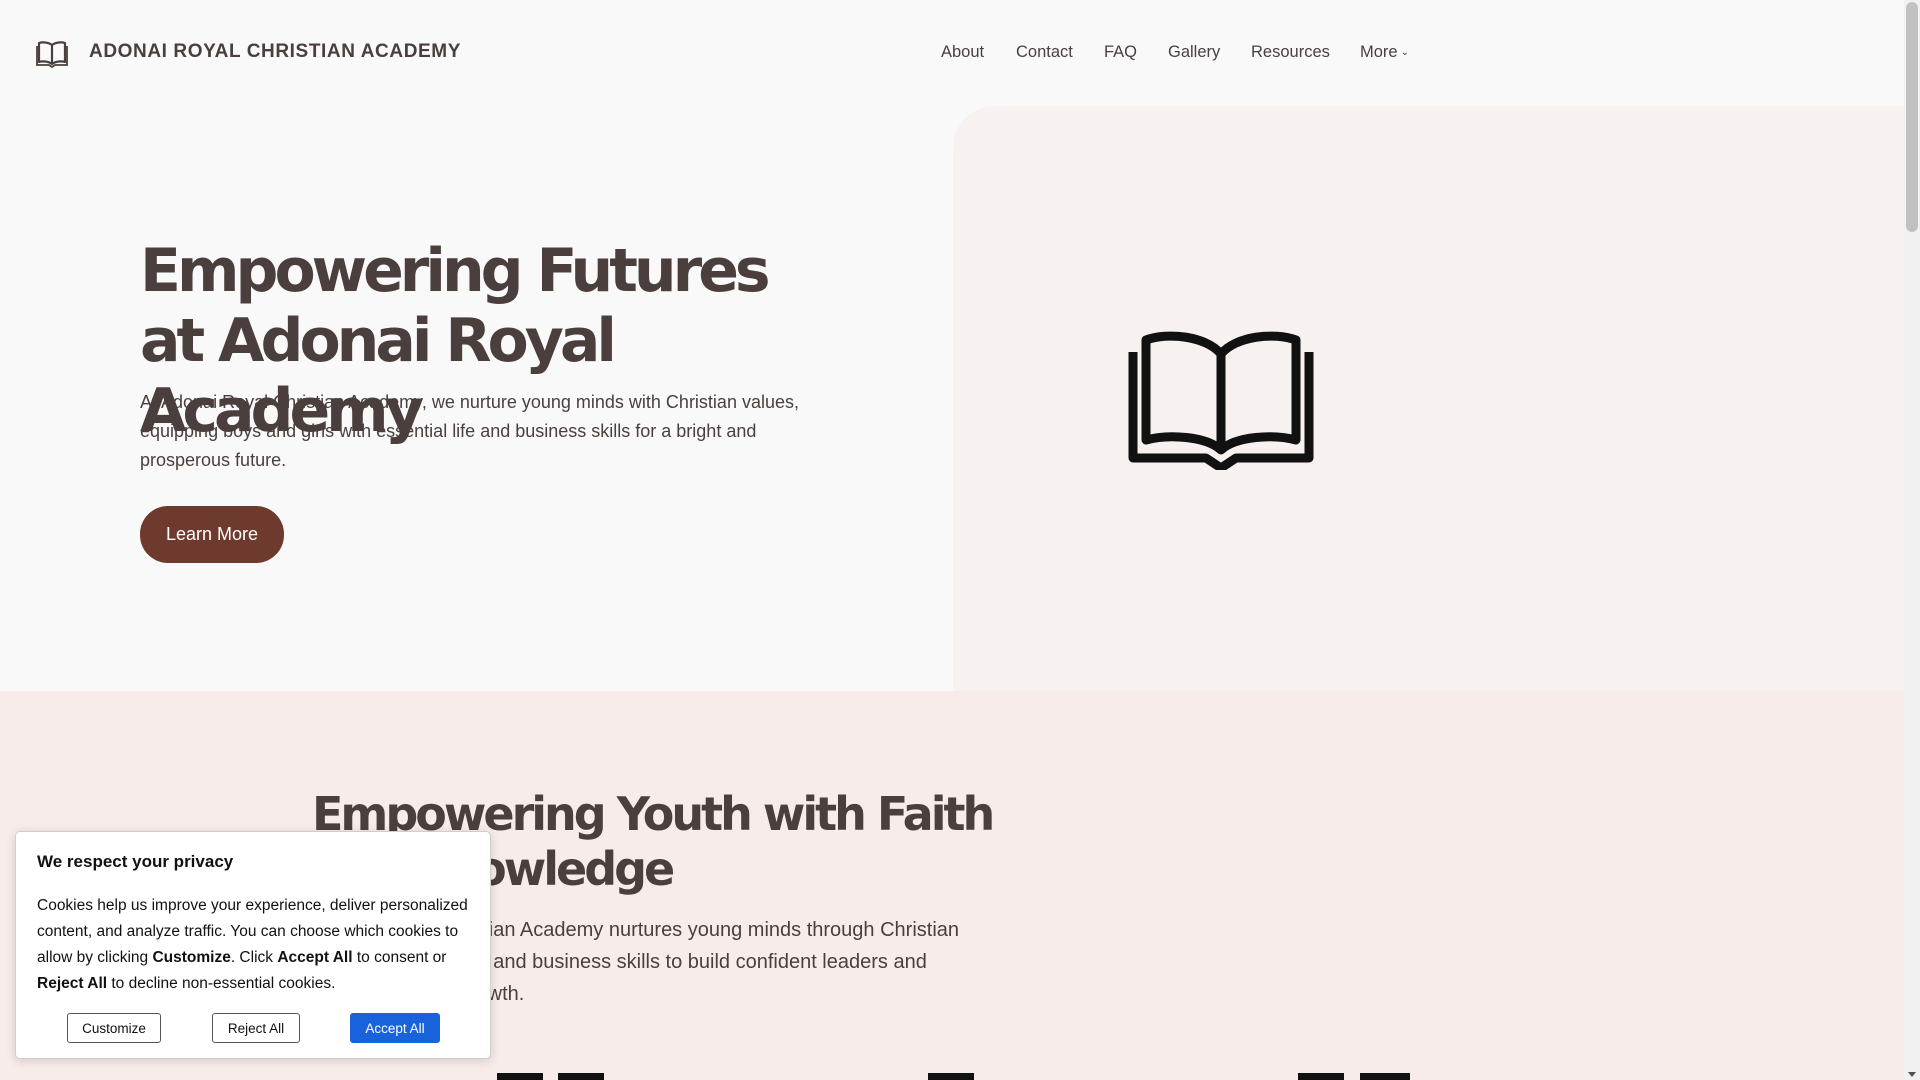 The image size is (1920, 1080). I want to click on nav-more-label: More, so click(1379, 52).